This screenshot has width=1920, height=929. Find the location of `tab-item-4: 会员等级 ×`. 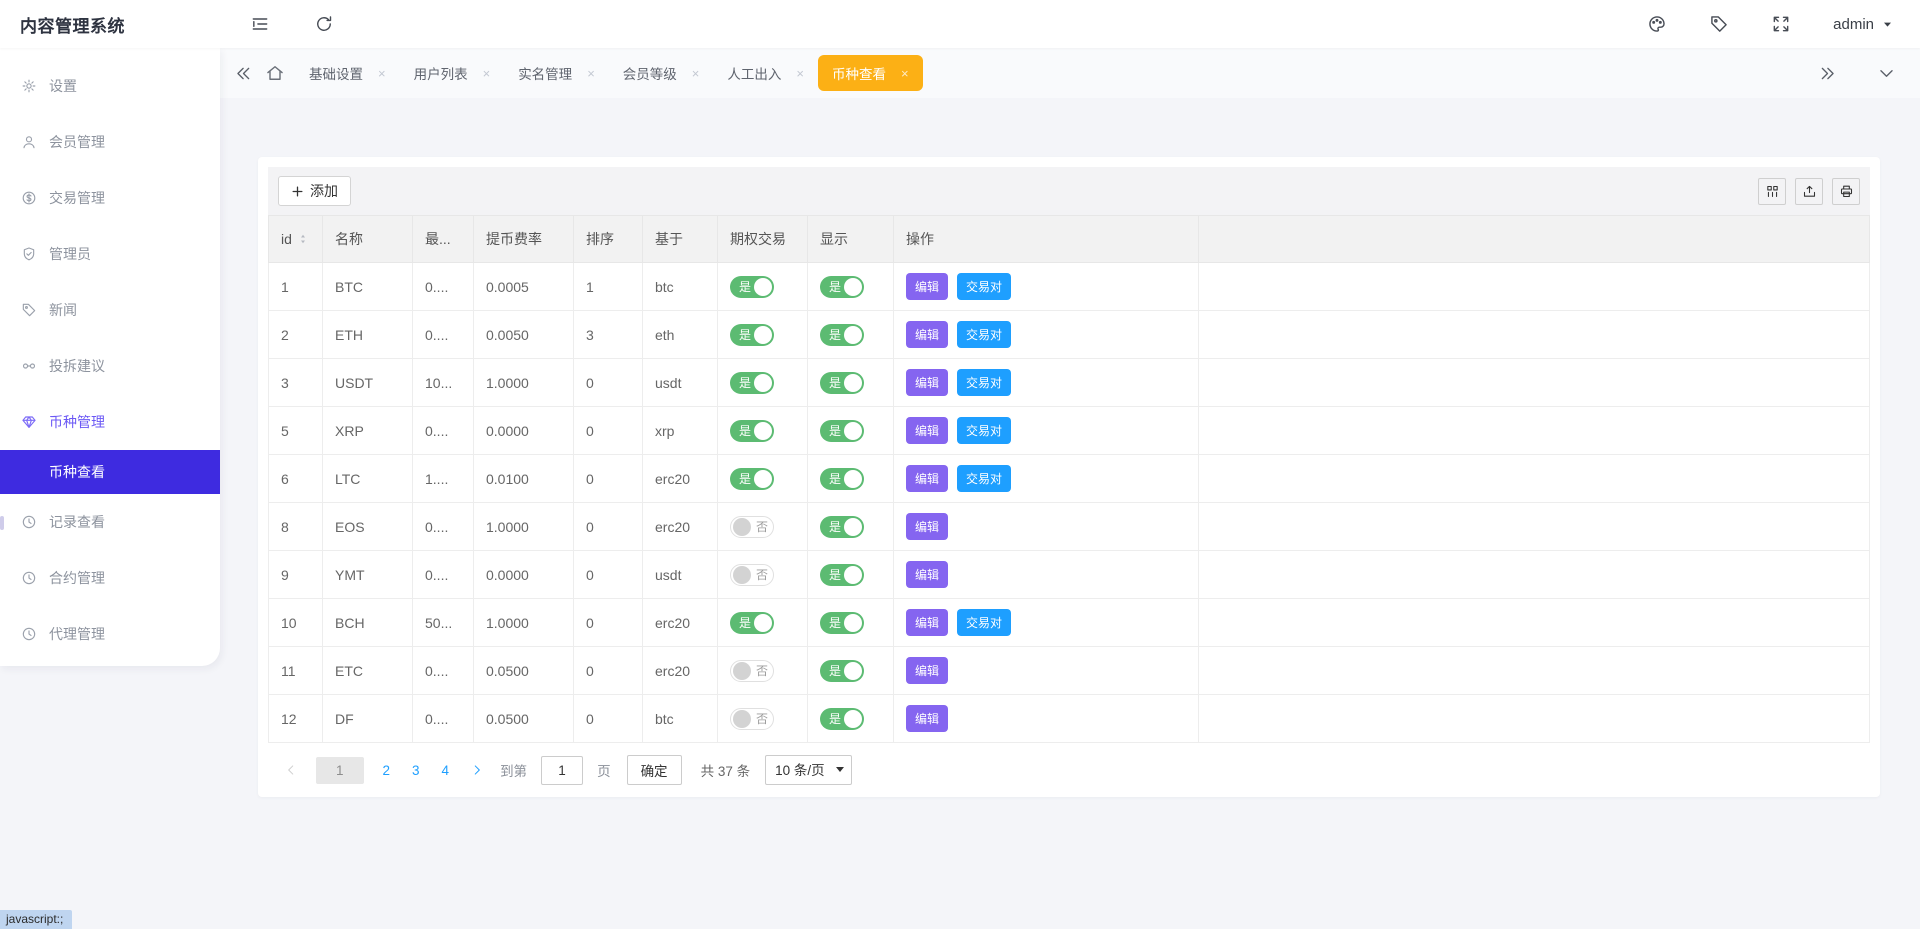

tab-item-4: 会员等级 × is located at coordinates (661, 73).